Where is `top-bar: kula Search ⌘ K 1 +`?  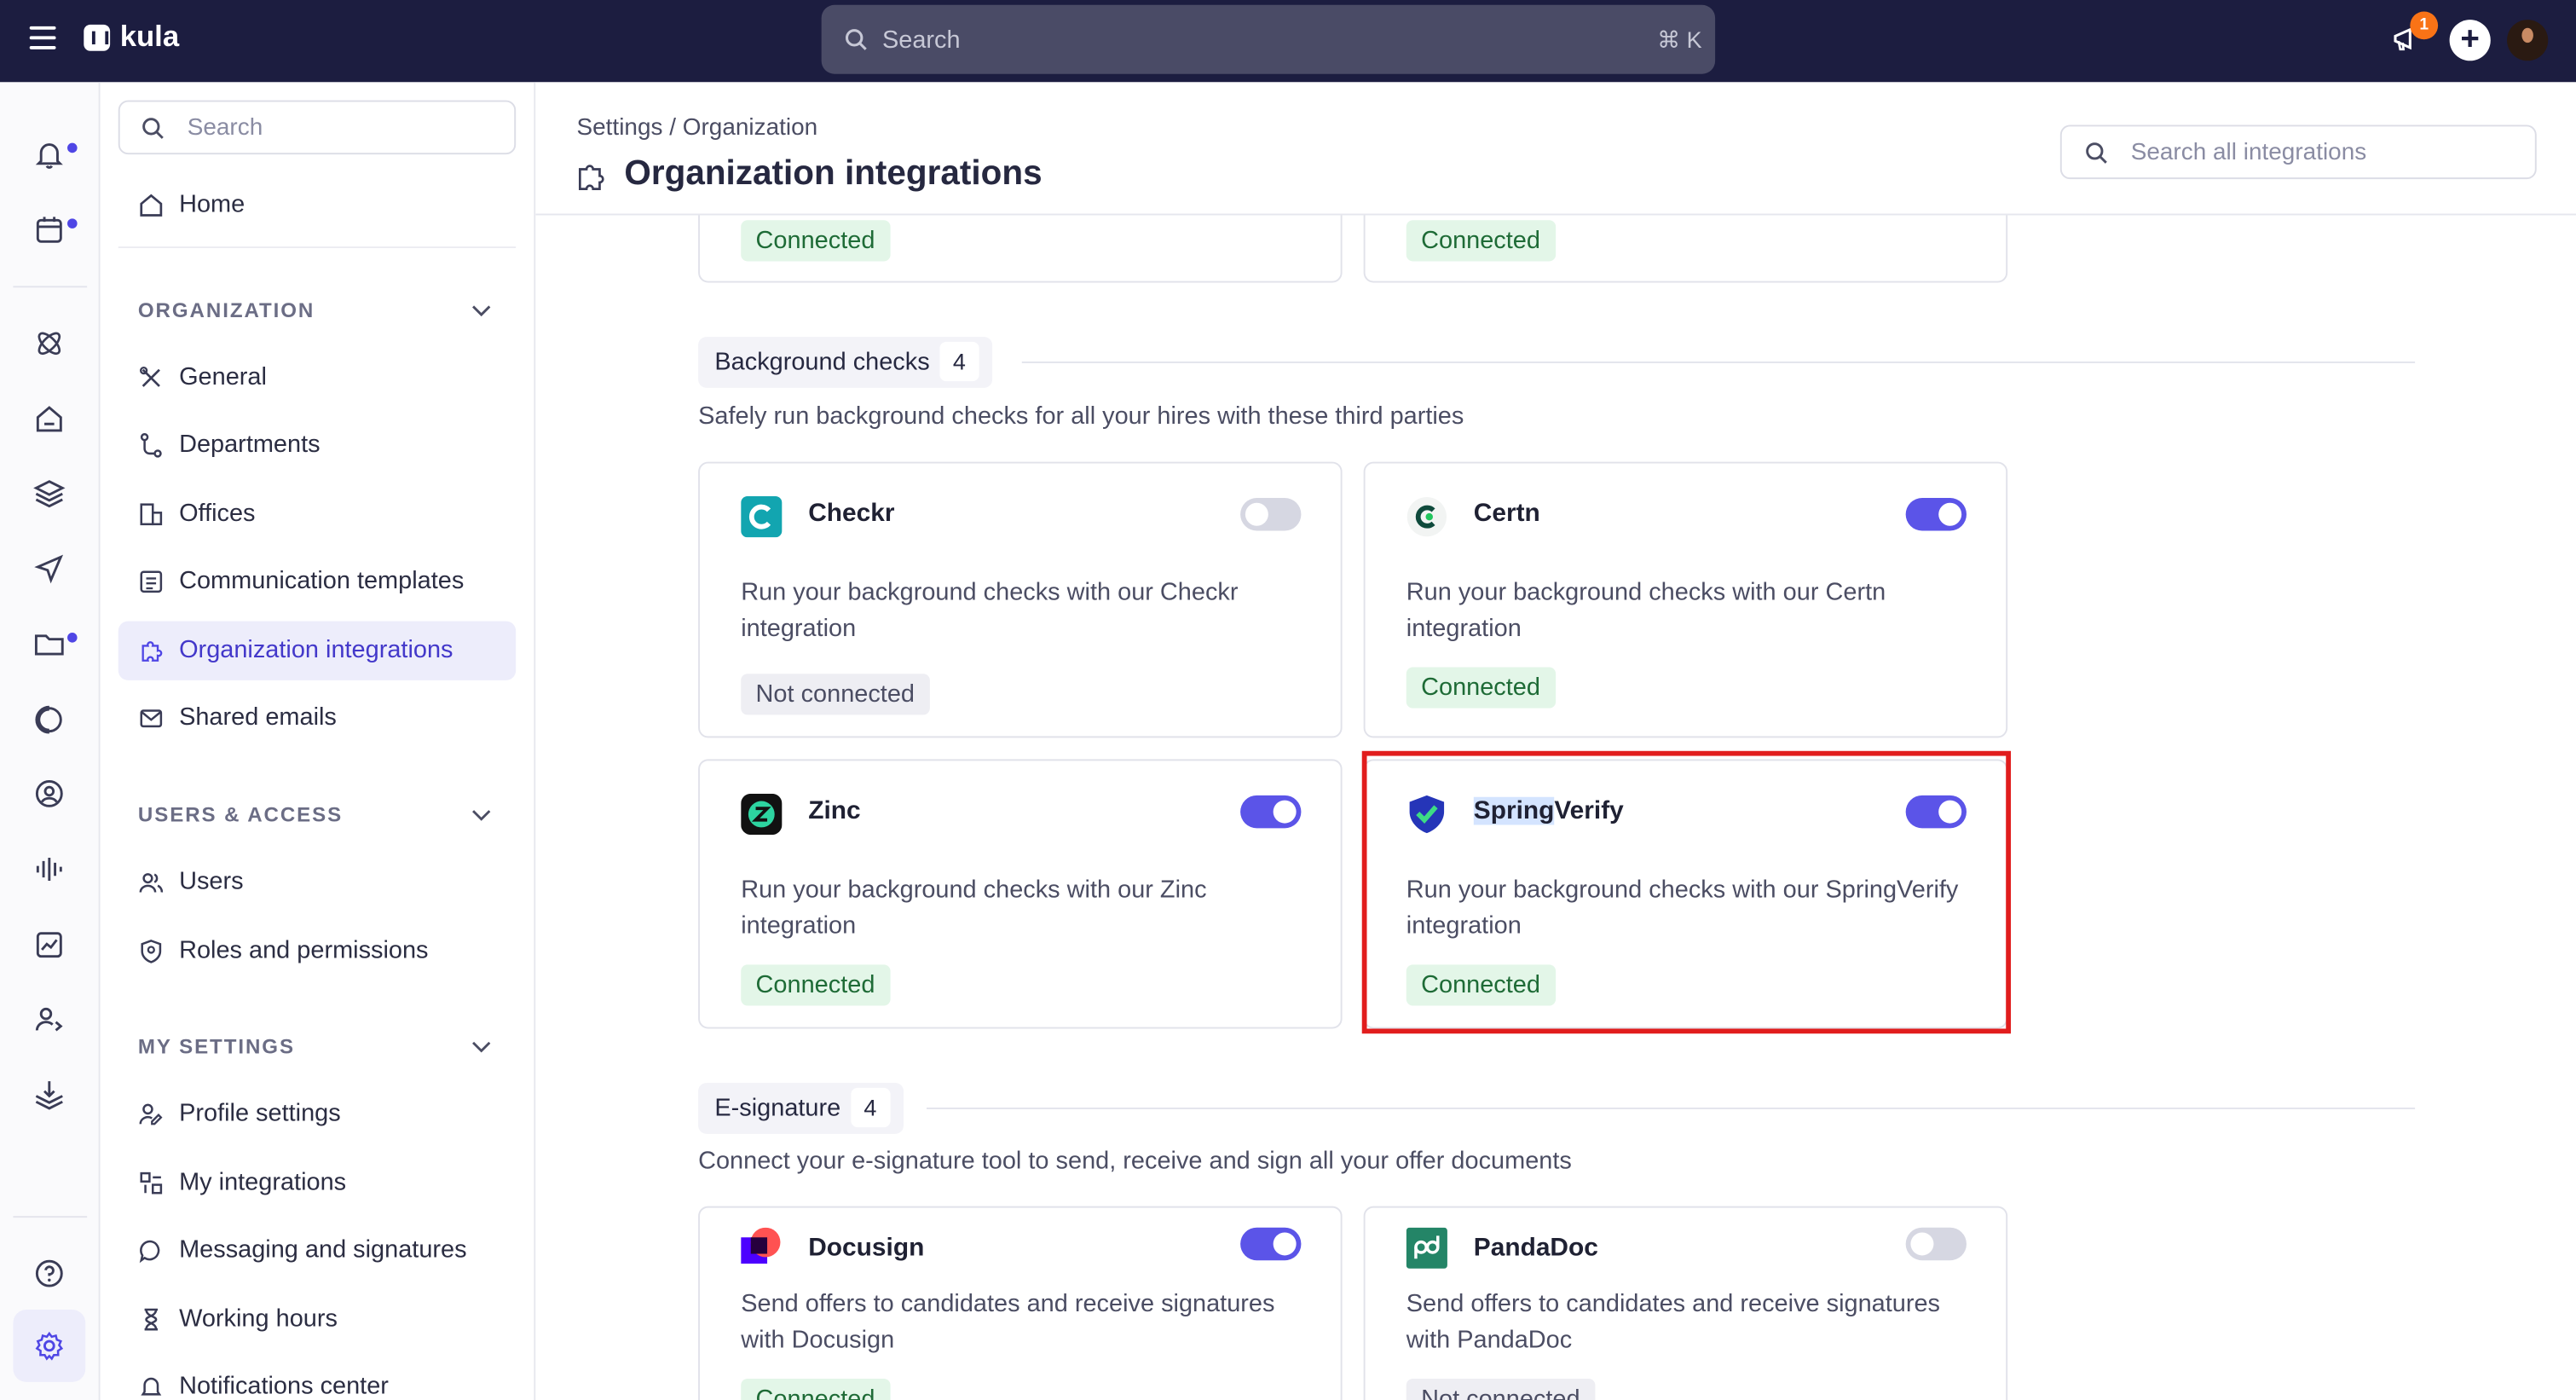 top-bar: kula Search ⌘ K 1 + is located at coordinates (1288, 41).